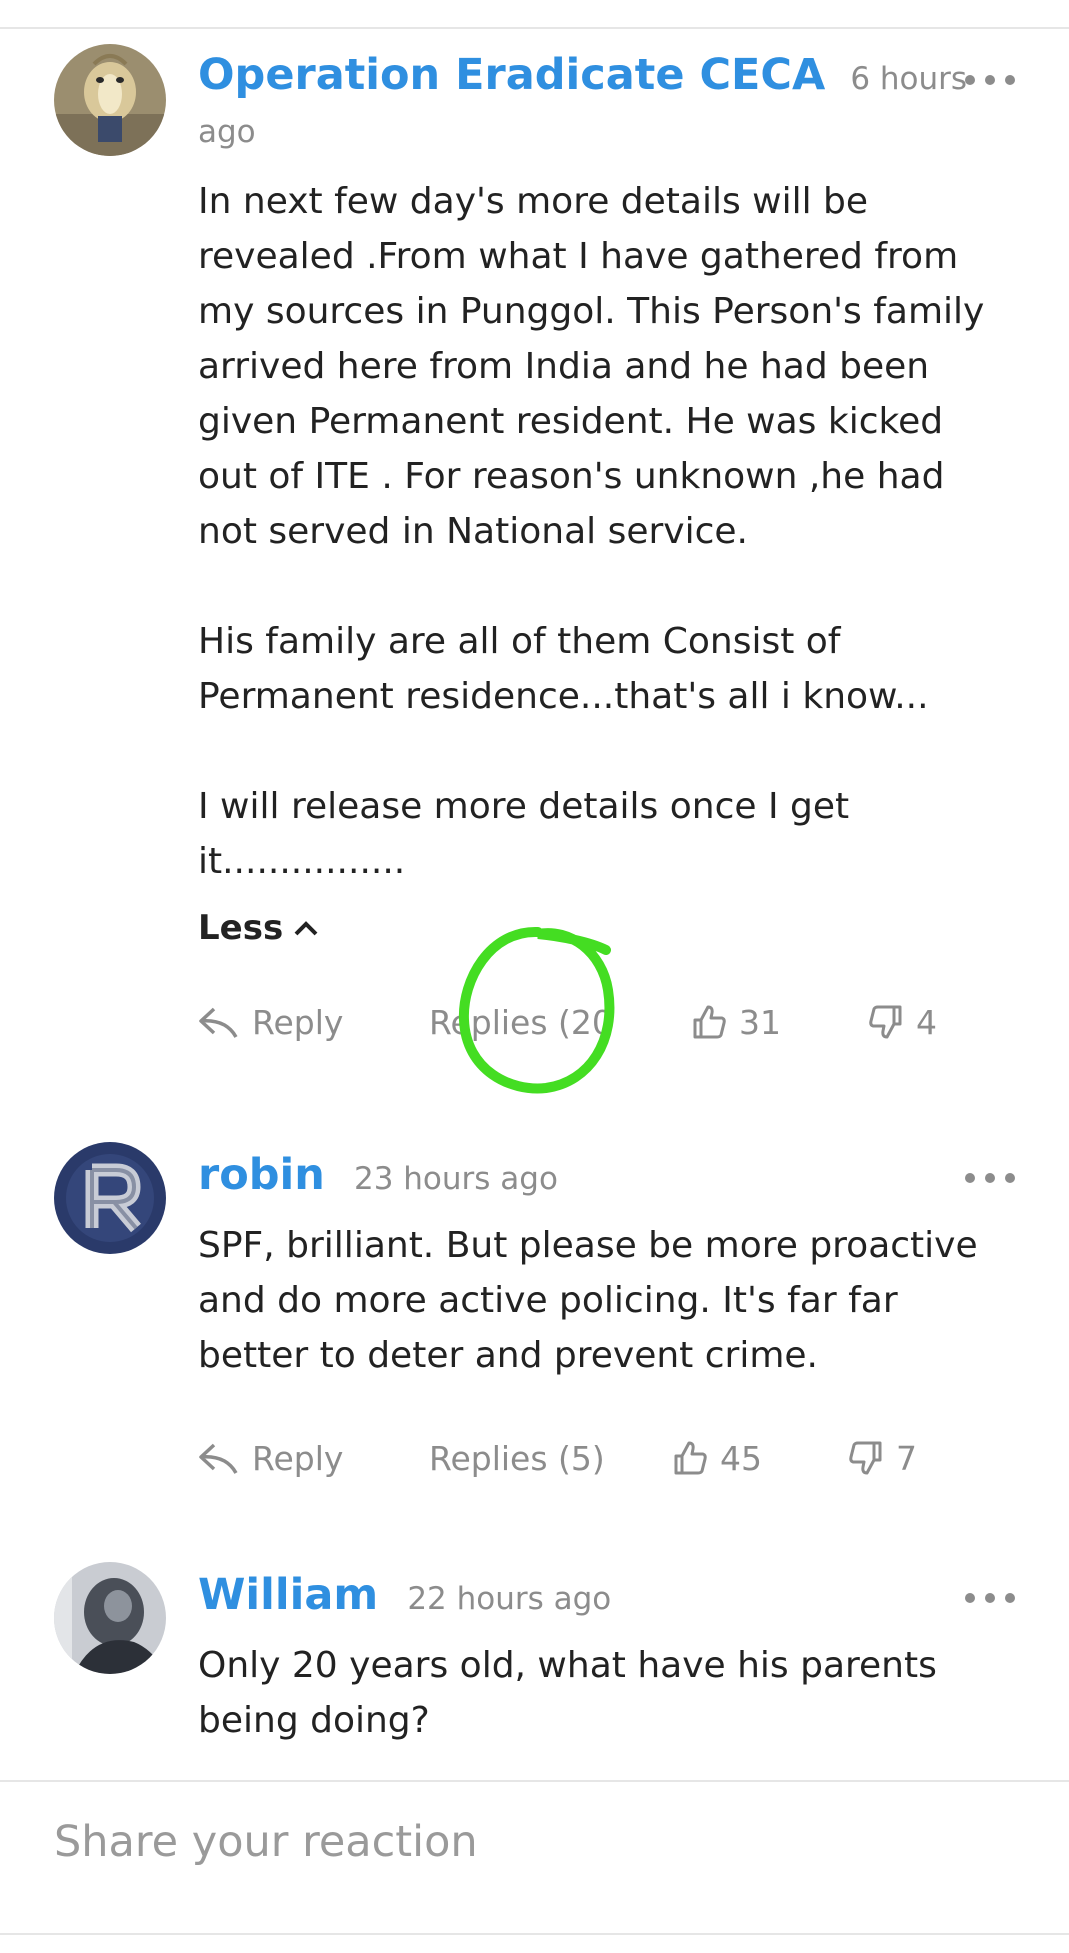 The width and height of the screenshot is (1069, 1953). What do you see at coordinates (509, 1599) in the screenshot?
I see `timestamp: 22 hours ago` at bounding box center [509, 1599].